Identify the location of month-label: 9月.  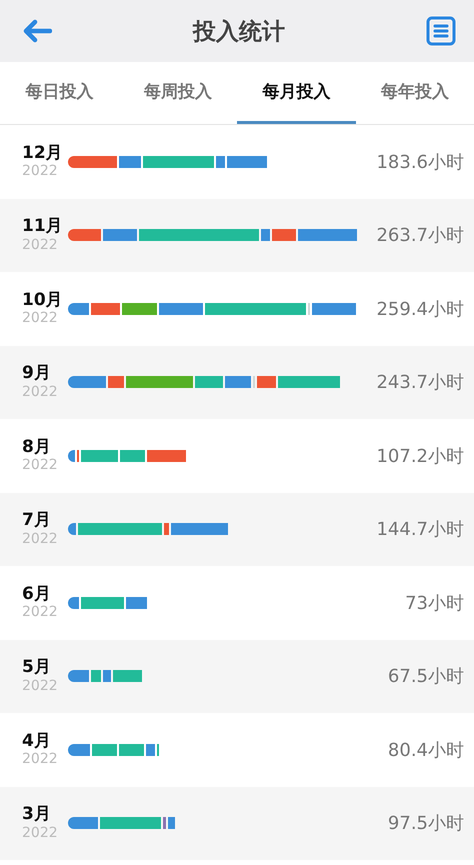
(37, 374).